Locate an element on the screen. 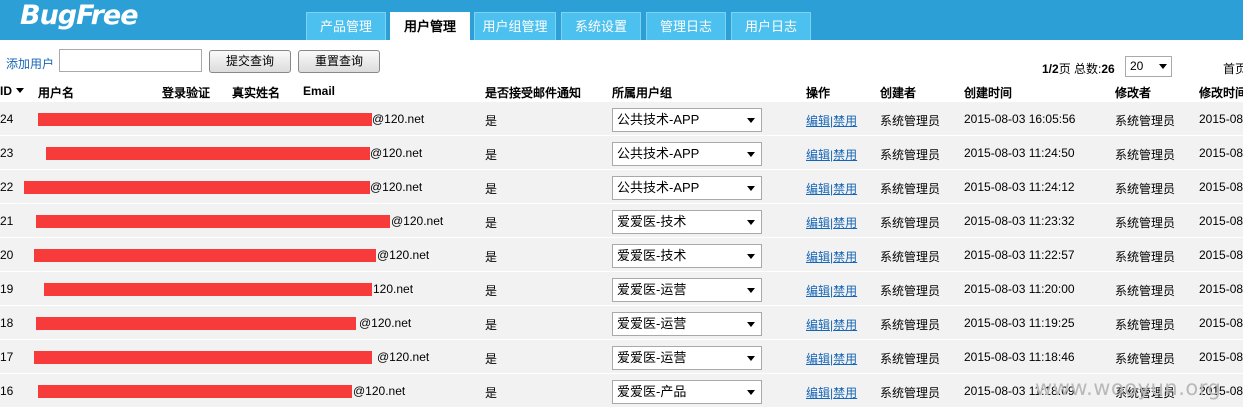 This screenshot has height=416, width=1243. tab-user-log: 用户日志 is located at coordinates (771, 26).